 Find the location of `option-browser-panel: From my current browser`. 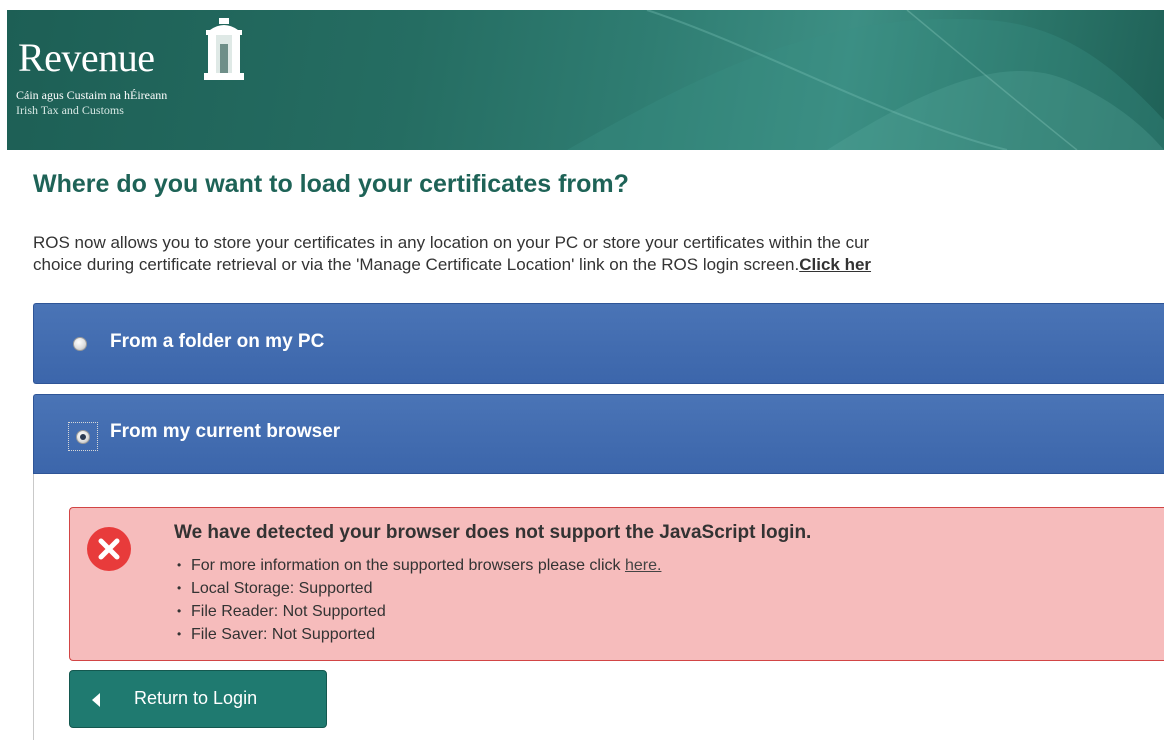

option-browser-panel: From my current browser is located at coordinates (598, 434).